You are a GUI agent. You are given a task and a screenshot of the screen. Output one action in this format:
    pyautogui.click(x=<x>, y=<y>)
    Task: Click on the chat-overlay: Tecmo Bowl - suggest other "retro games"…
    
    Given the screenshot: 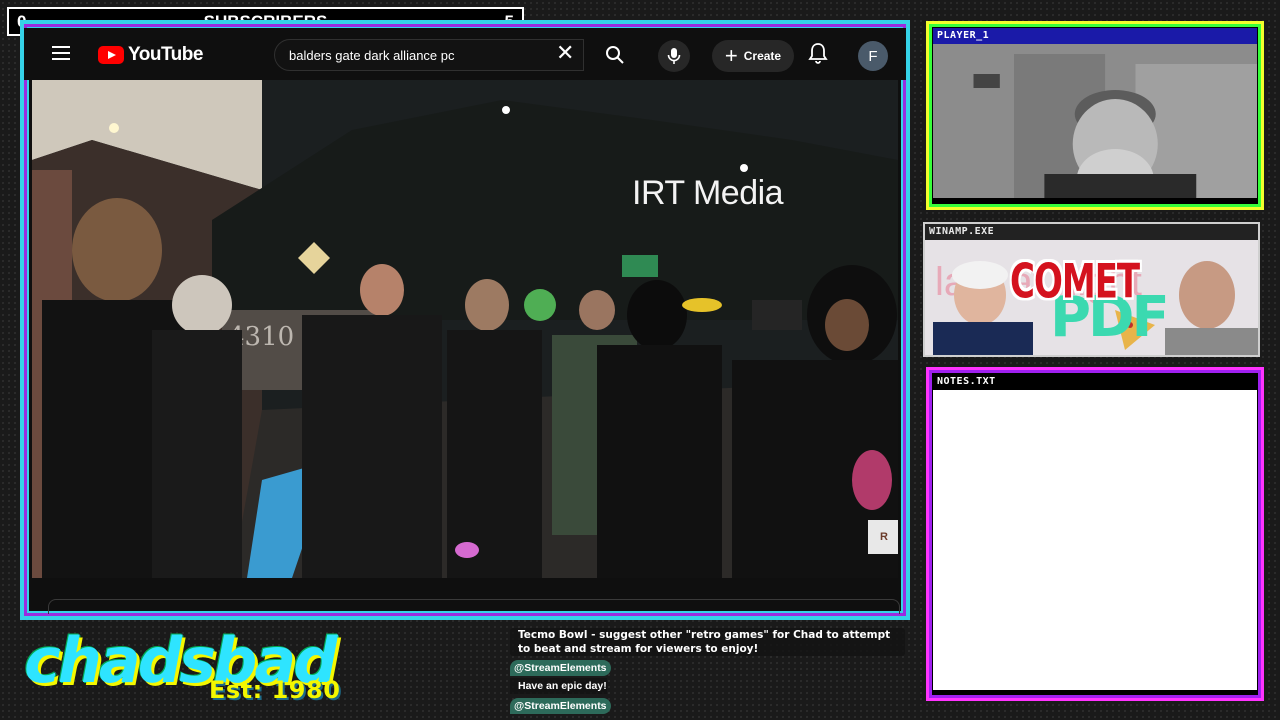 What is the action you would take?
    pyautogui.click(x=707, y=674)
    